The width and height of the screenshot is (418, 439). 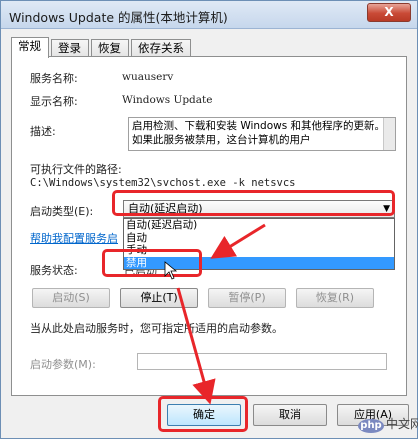 What do you see at coordinates (171, 270) in the screenshot?
I see `mouse-pointer-icon` at bounding box center [171, 270].